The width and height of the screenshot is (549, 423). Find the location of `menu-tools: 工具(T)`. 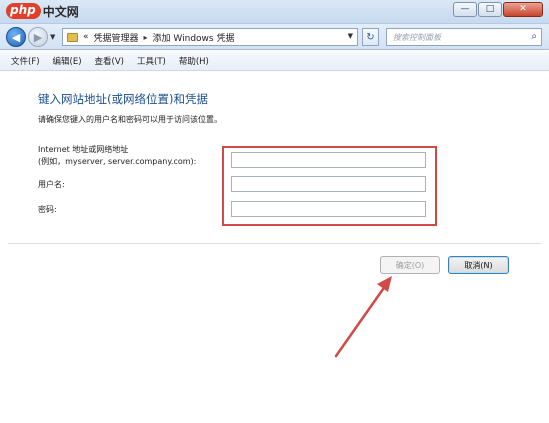

menu-tools: 工具(T) is located at coordinates (151, 61).